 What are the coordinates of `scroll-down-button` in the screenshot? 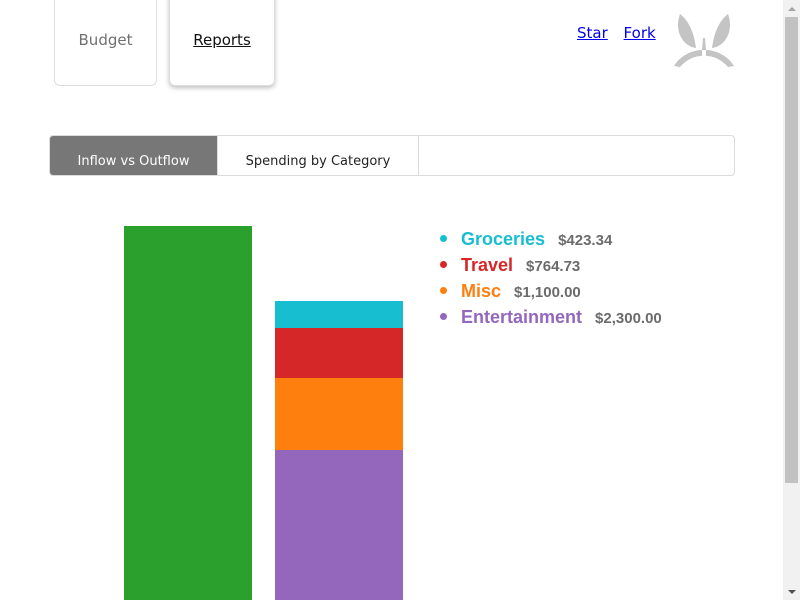 It's located at (791, 591).